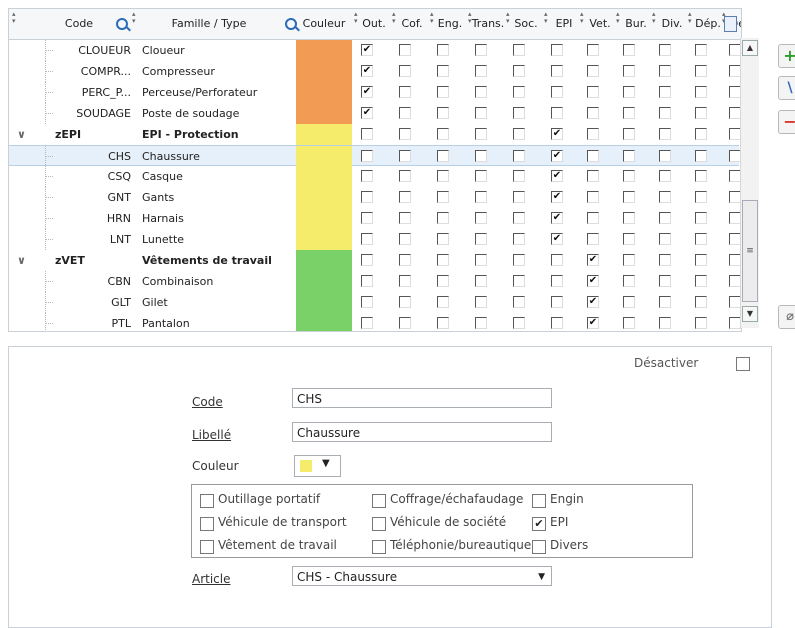 This screenshot has height=628, width=795. Describe the element at coordinates (786, 317) in the screenshot. I see `attach-button: ⌀` at that location.